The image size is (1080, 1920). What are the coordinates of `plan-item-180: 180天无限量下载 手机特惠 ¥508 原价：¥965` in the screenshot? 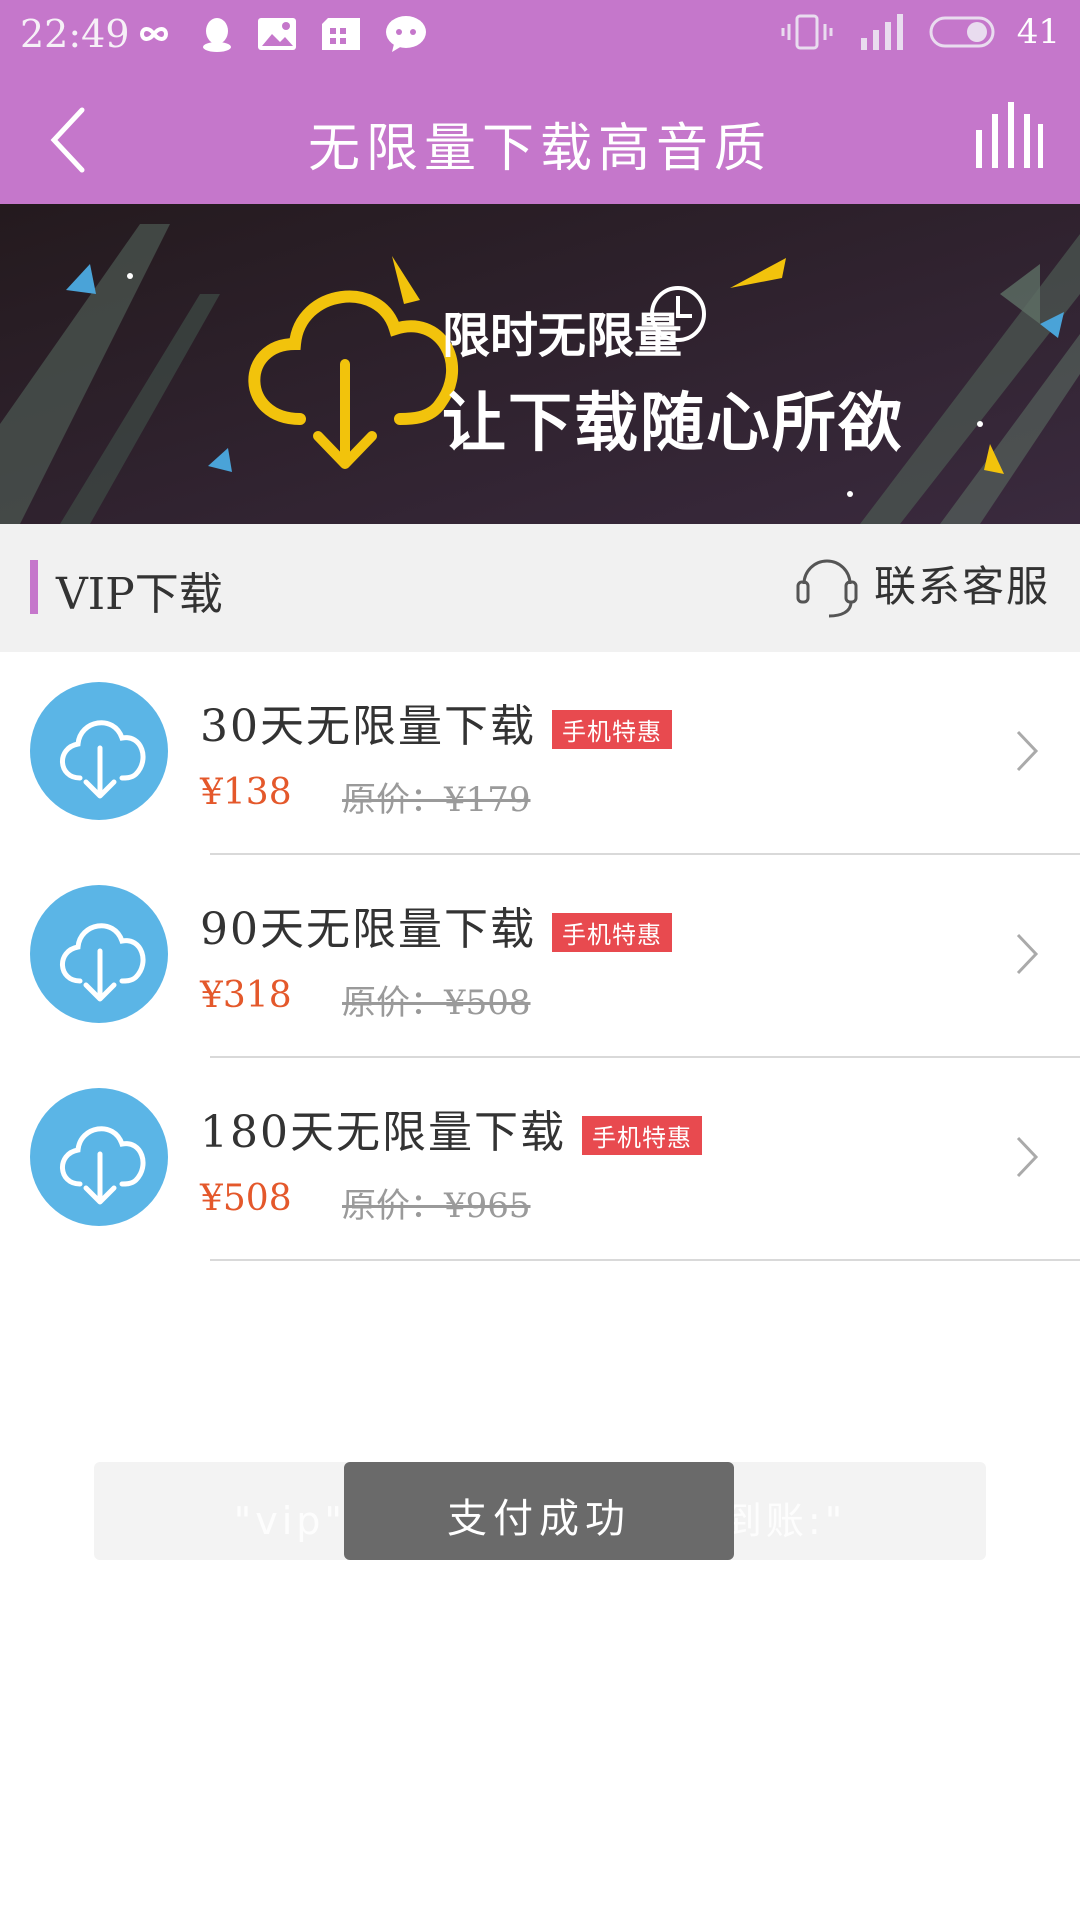 It's located at (540, 1159).